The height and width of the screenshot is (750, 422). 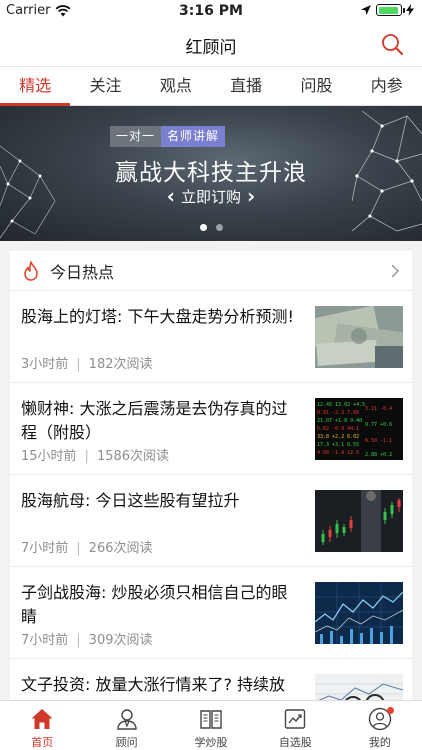 I want to click on hot-topics-title: 今日热点, so click(x=82, y=272).